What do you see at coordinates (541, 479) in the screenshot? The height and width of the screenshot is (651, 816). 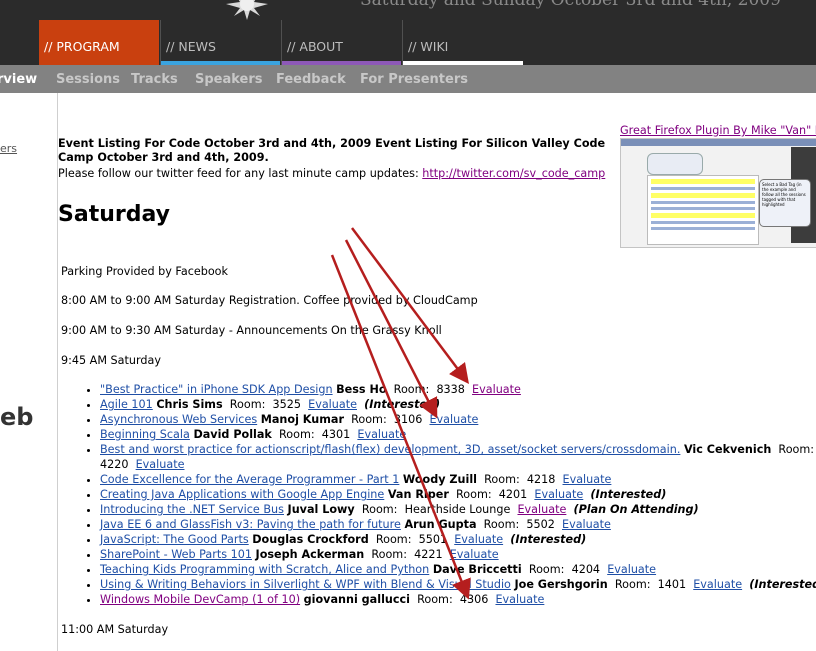 I see `session-room: 4218` at bounding box center [541, 479].